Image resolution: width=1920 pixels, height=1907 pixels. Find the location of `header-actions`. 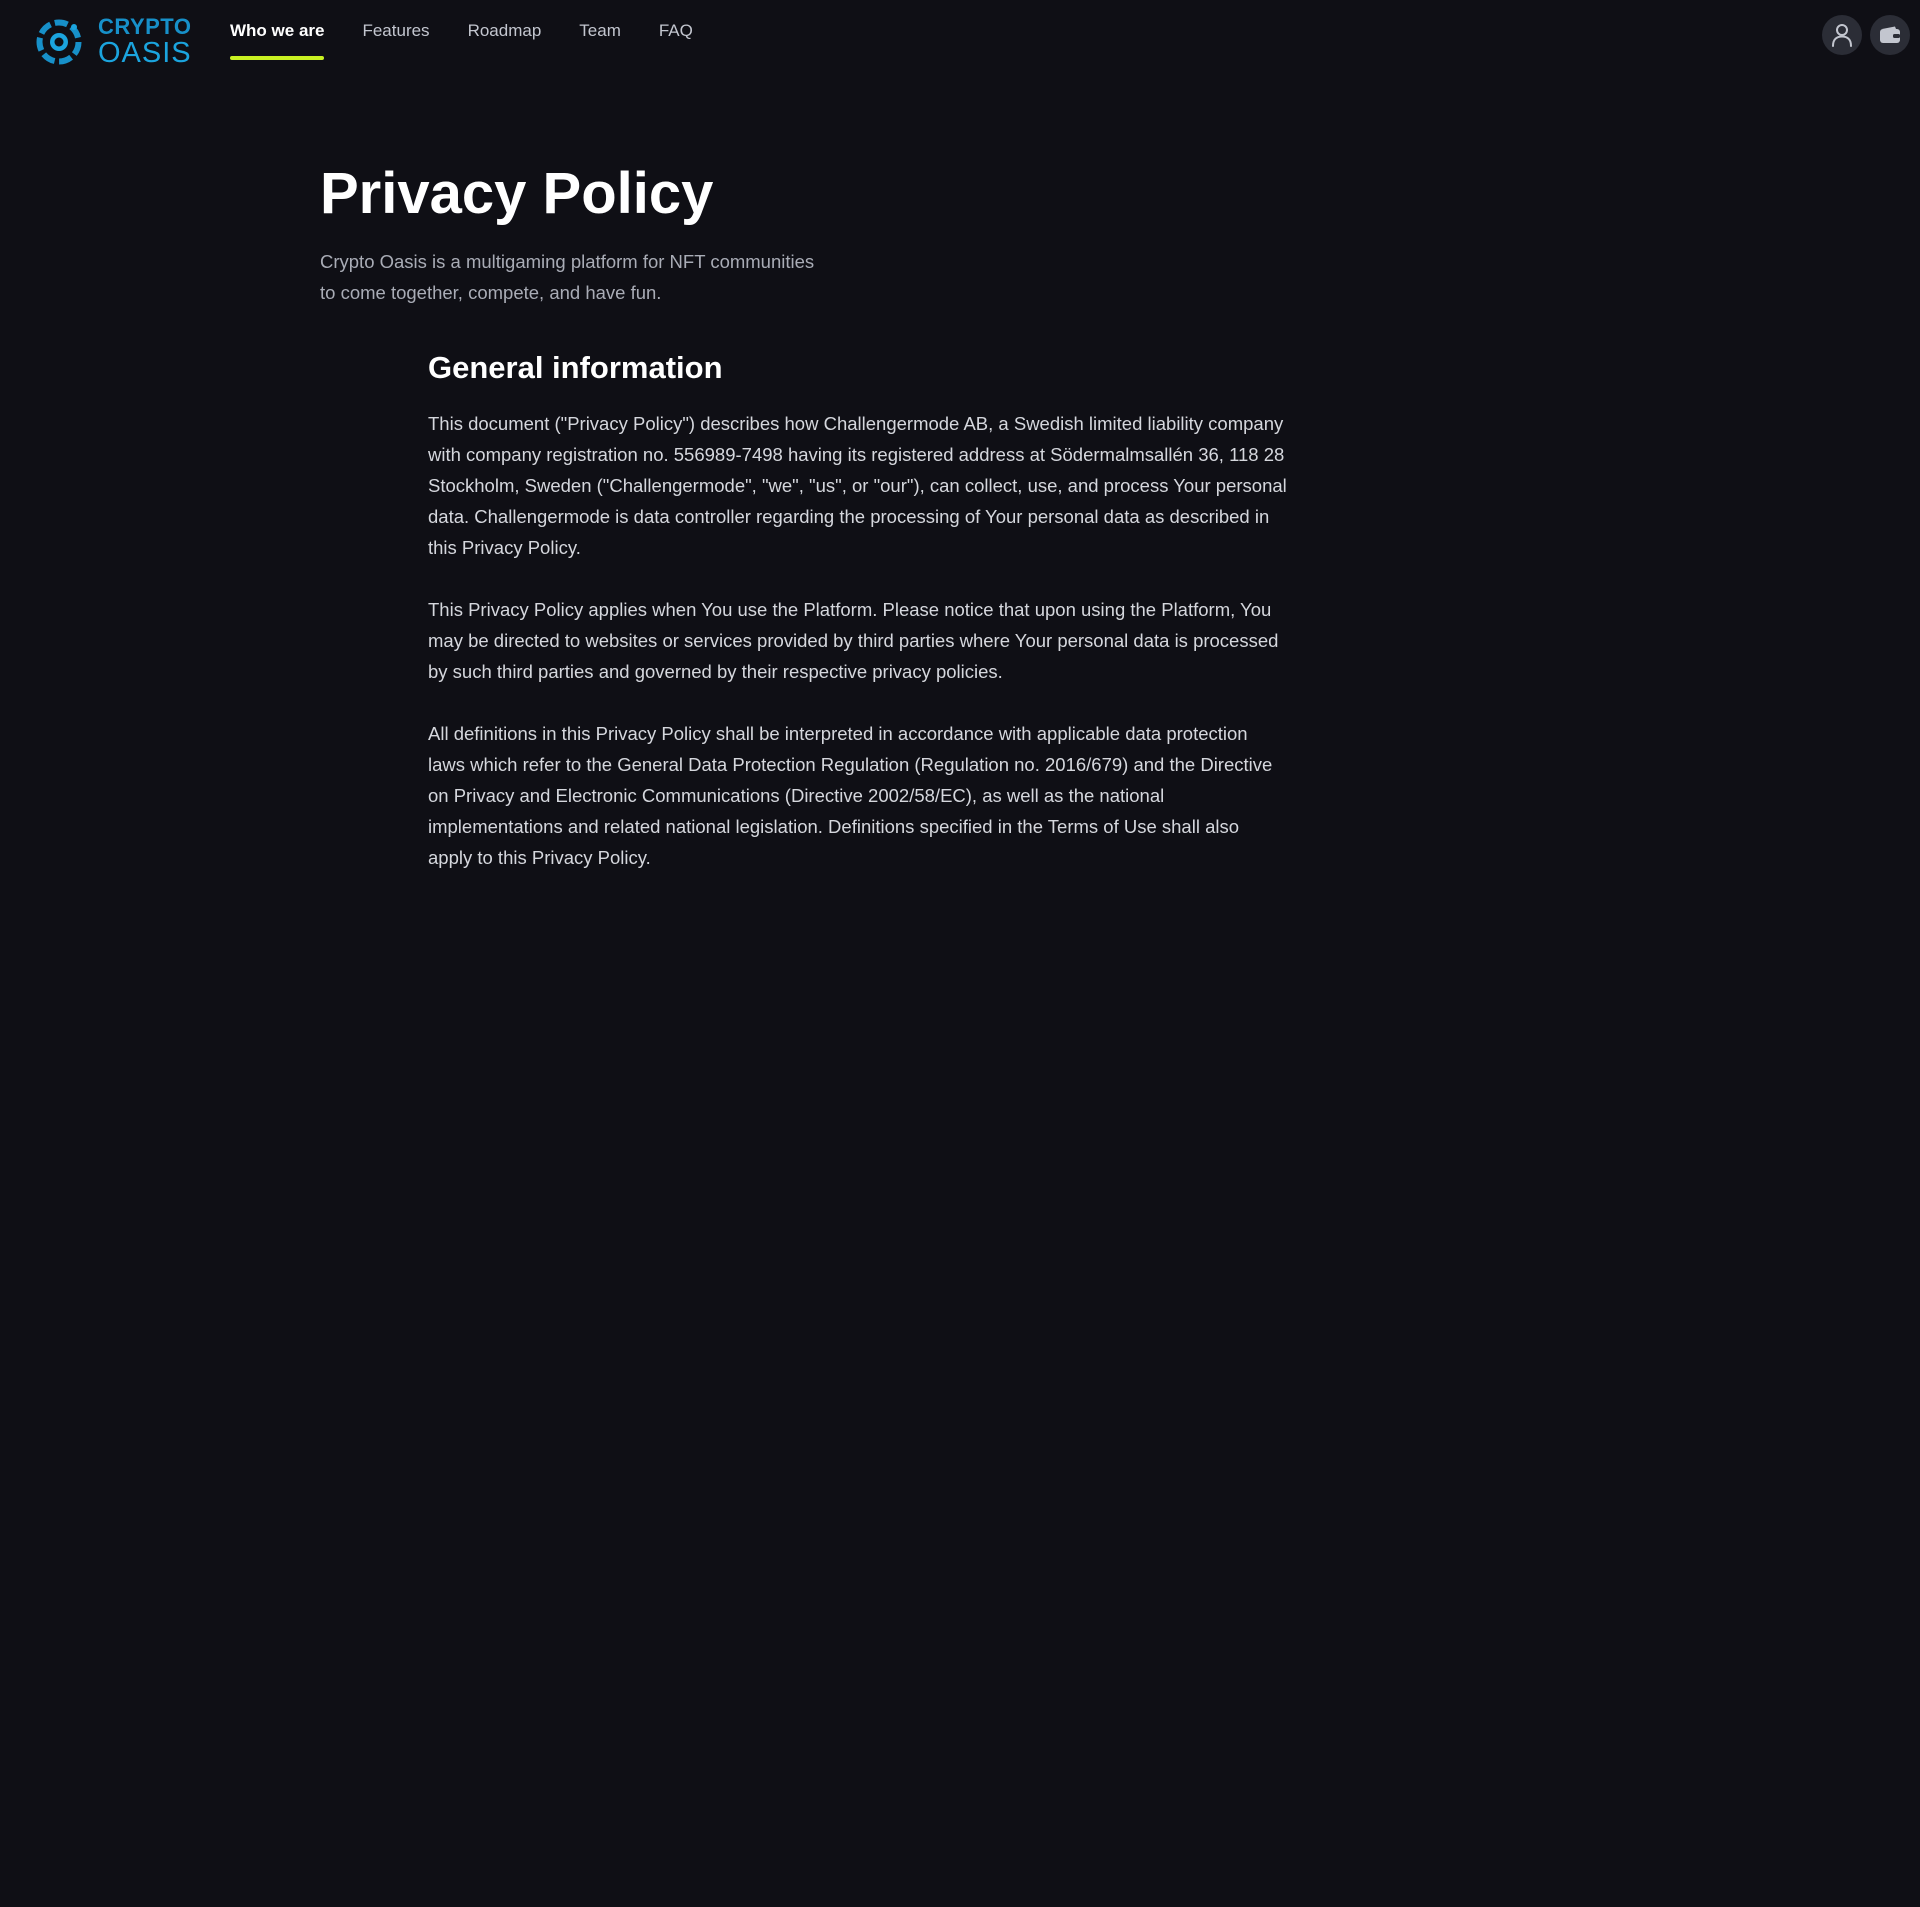

header-actions is located at coordinates (1862, 35).